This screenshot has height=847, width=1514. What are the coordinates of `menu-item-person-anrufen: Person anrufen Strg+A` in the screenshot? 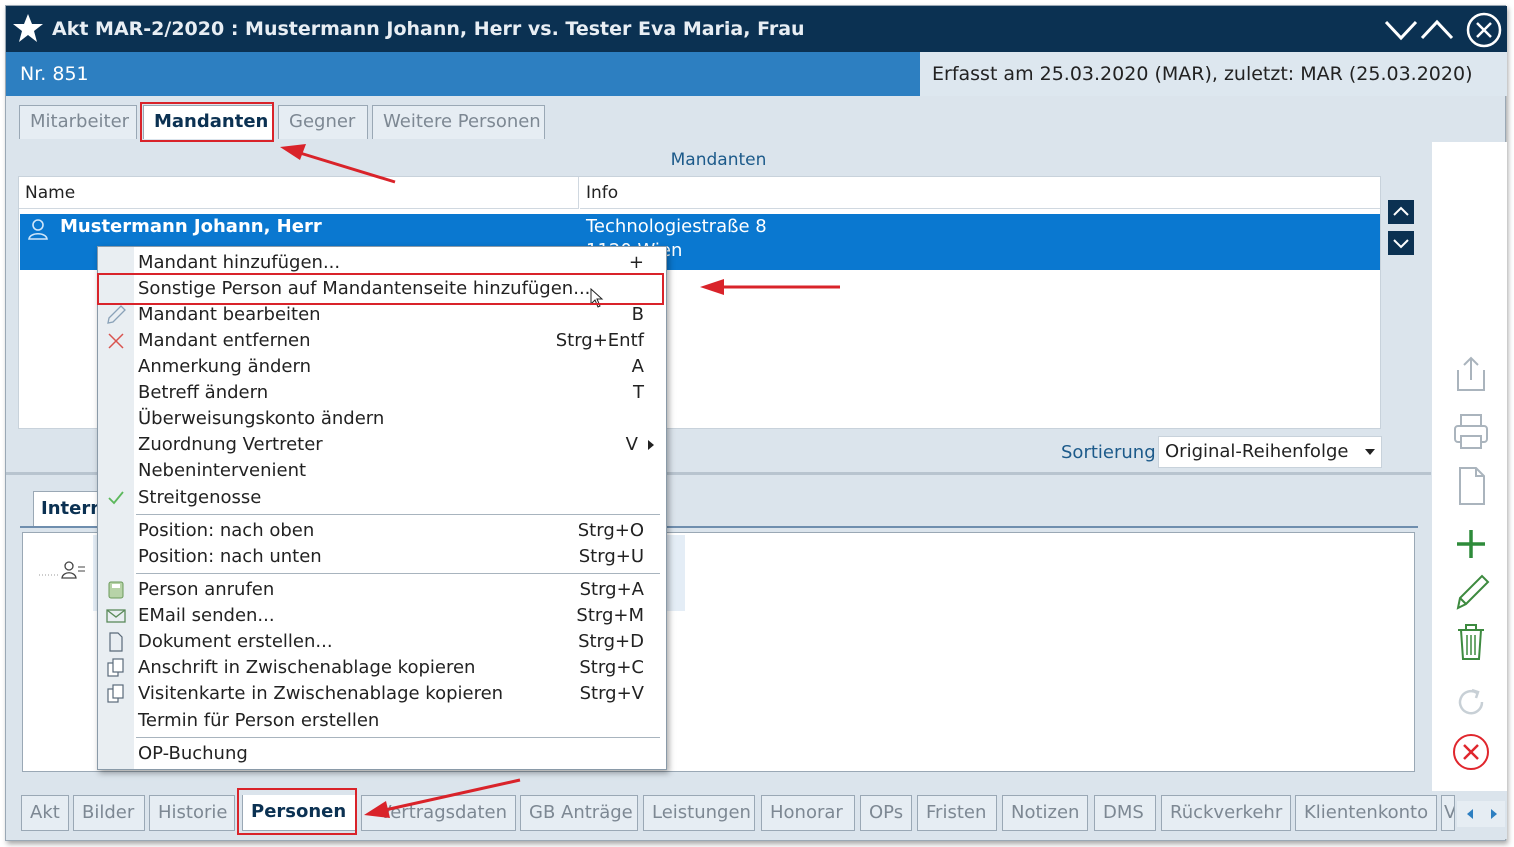 It's located at (382, 590).